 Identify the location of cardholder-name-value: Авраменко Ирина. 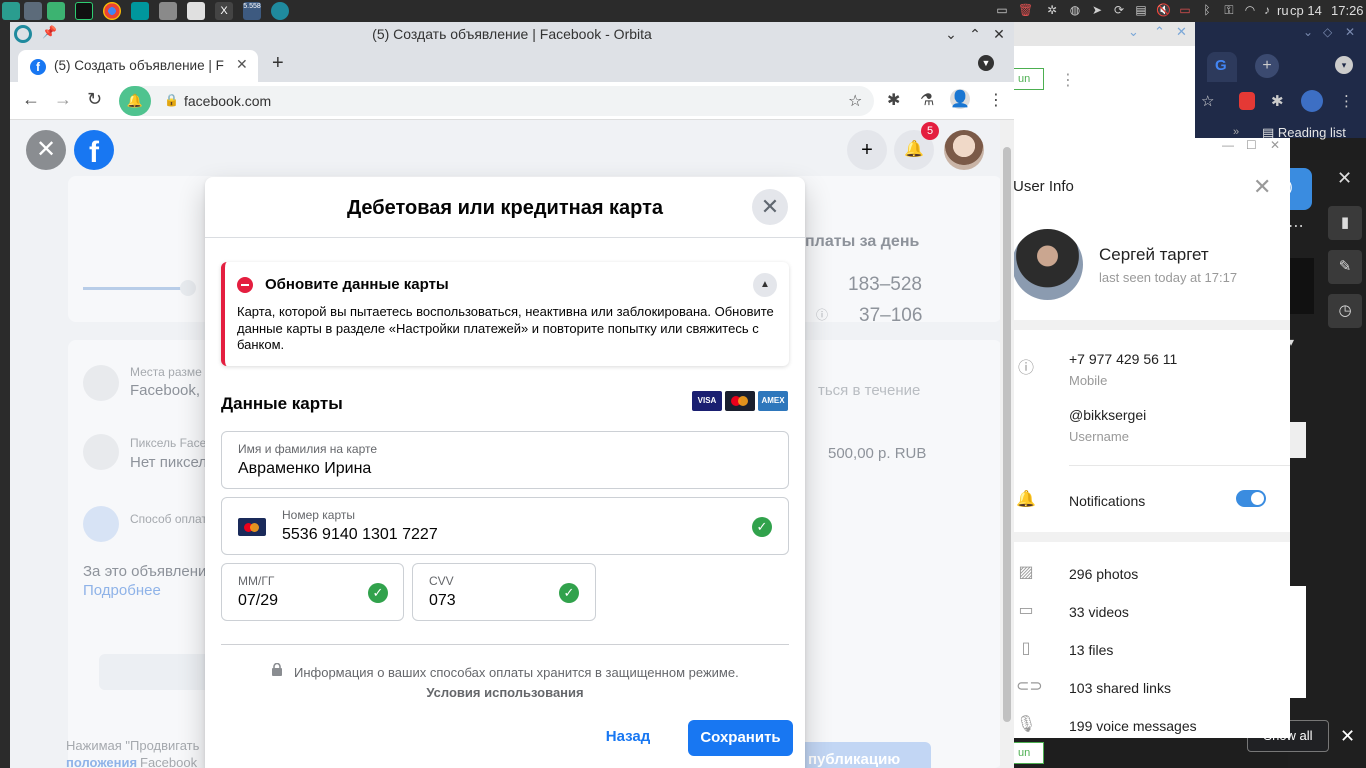
(304, 469).